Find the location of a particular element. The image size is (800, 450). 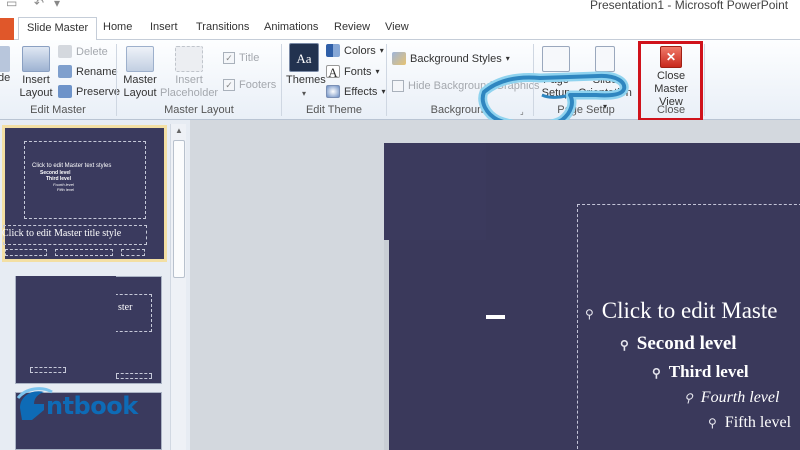

colors-label: Colors is located at coordinates (360, 50).